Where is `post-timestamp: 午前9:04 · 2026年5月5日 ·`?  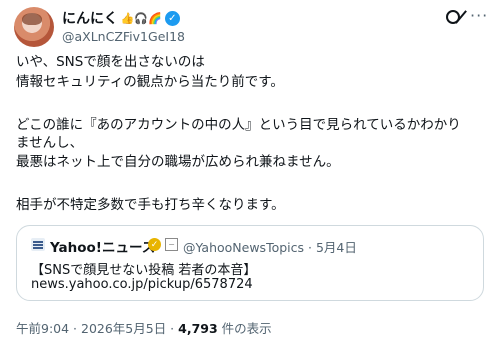 post-timestamp: 午前9:04 · 2026年5月5日 · is located at coordinates (97, 328).